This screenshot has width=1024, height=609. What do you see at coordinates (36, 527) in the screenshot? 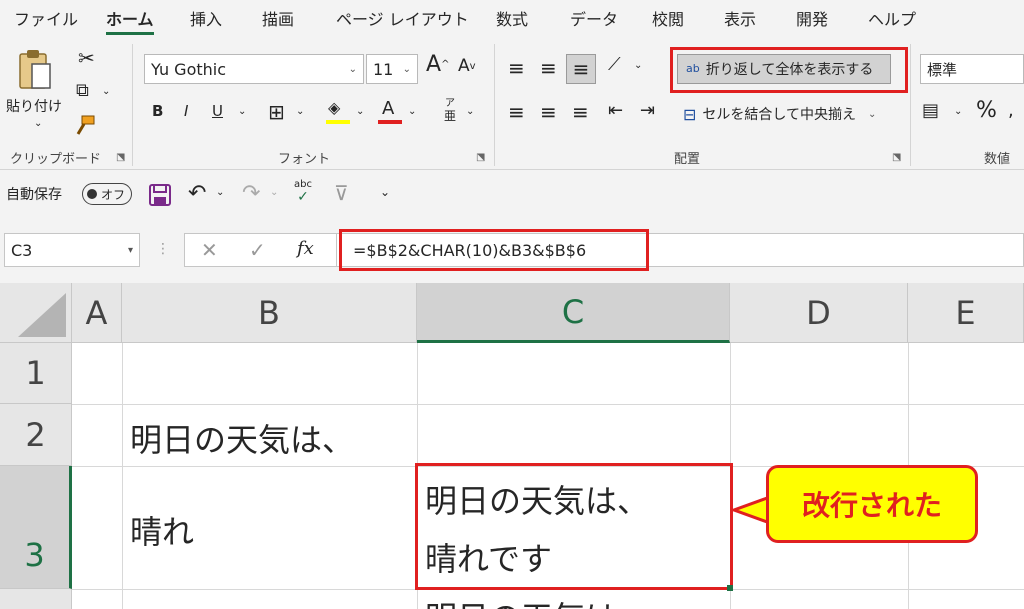
I see `row-header-3: 3` at bounding box center [36, 527].